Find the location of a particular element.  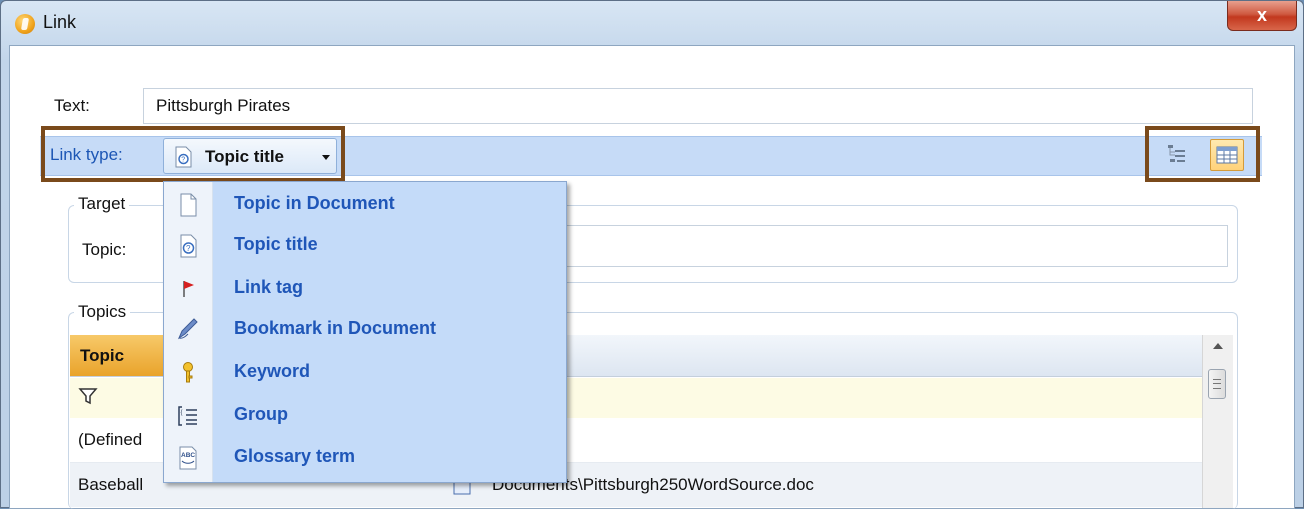

abc-glossary-icon: ABC is located at coordinates (188, 458).